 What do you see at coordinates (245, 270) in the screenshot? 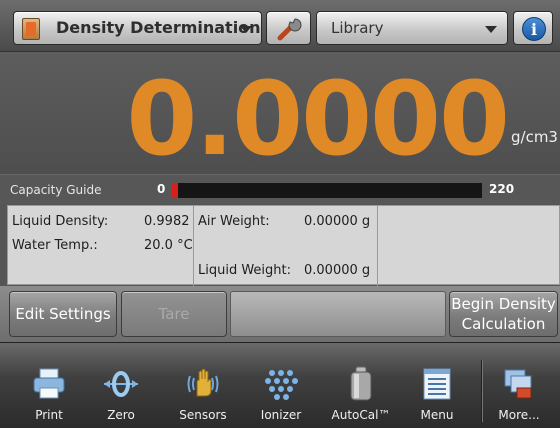
I see `liquid-weight-label: Liquid Weight:` at bounding box center [245, 270].